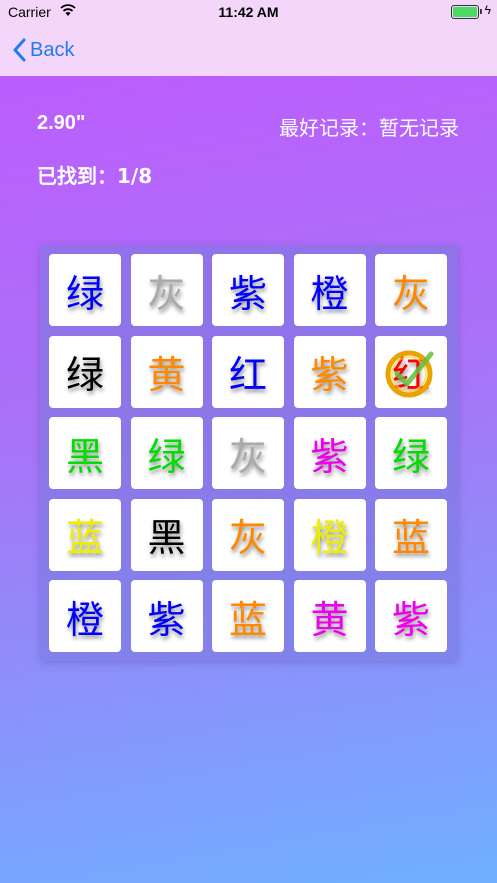 Image resolution: width=497 pixels, height=883 pixels. Describe the element at coordinates (466, 12) in the screenshot. I see `battery-icon` at that location.